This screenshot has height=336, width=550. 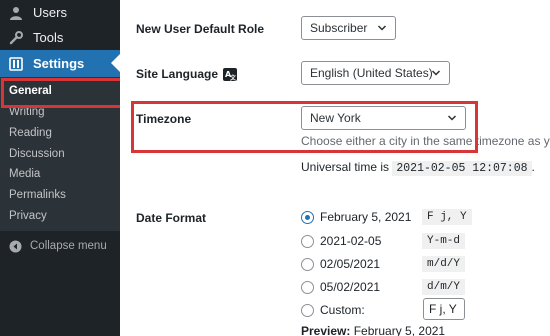 I want to click on date-format-option: 05/02/2021, so click(x=340, y=287).